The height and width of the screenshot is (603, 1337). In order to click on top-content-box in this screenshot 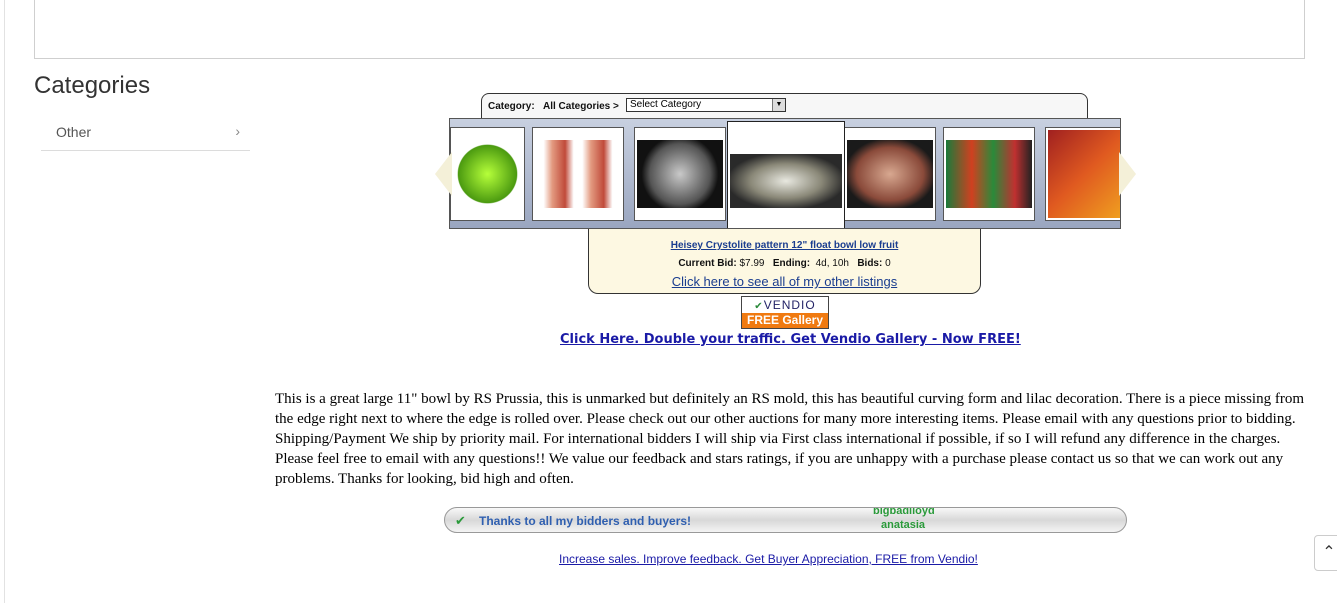, I will do `click(669, 29)`.